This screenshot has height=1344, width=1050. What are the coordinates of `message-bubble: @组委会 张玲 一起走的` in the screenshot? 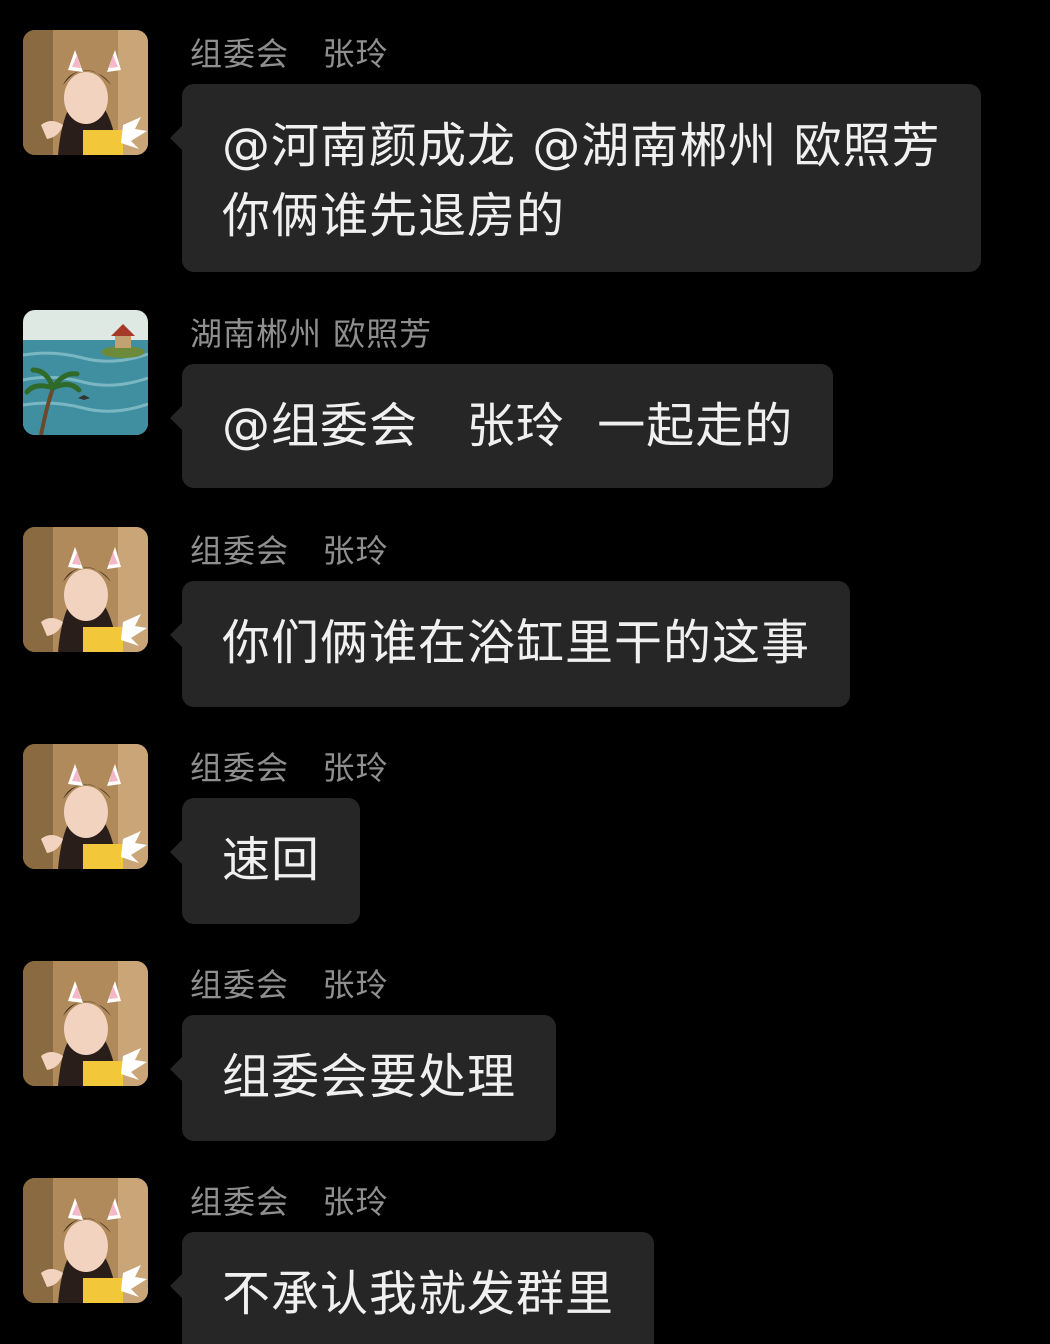 It's located at (501, 426).